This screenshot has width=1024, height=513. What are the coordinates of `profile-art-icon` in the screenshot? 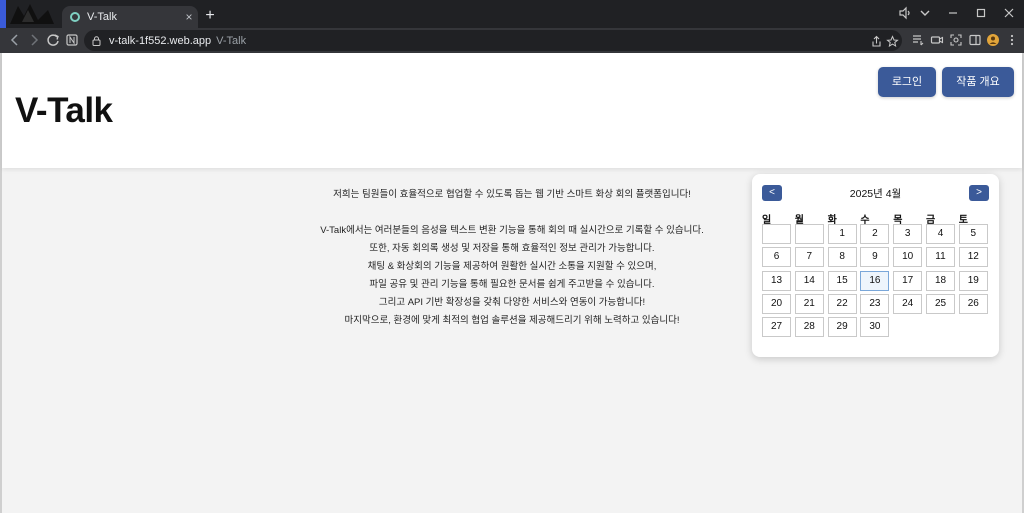 It's located at (32, 14).